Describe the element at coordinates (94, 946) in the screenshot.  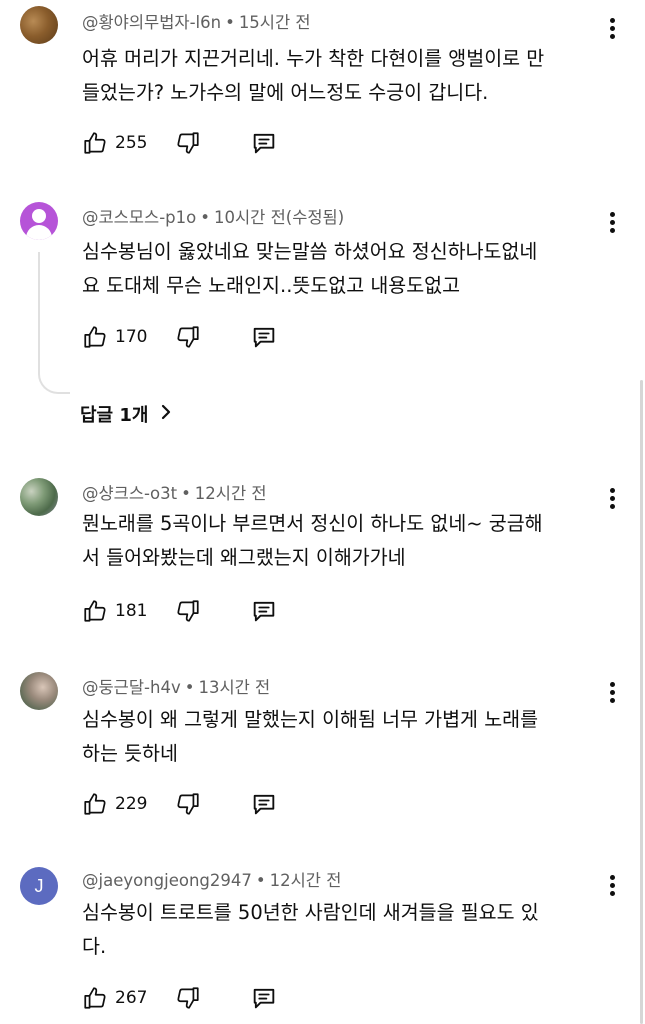
I see `comment-line: 다.` at that location.